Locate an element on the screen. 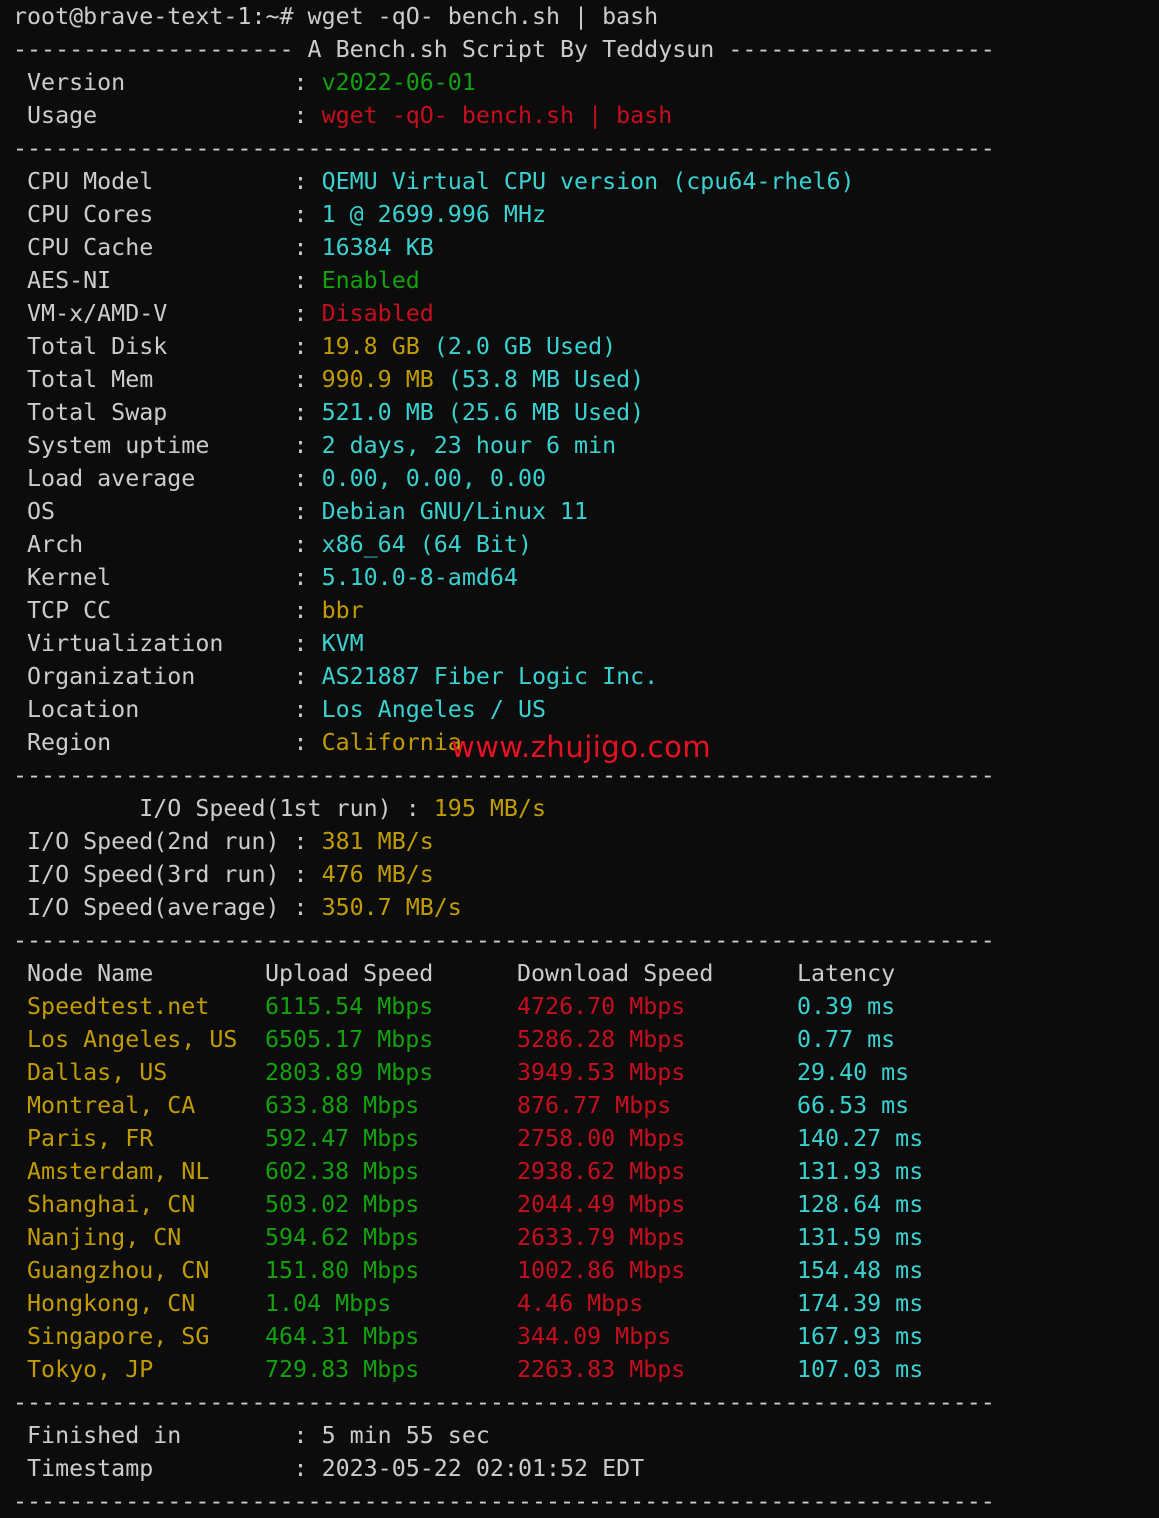 This screenshot has width=1159, height=1518. io-speed-value: 350.7 MB/s is located at coordinates (391, 907).